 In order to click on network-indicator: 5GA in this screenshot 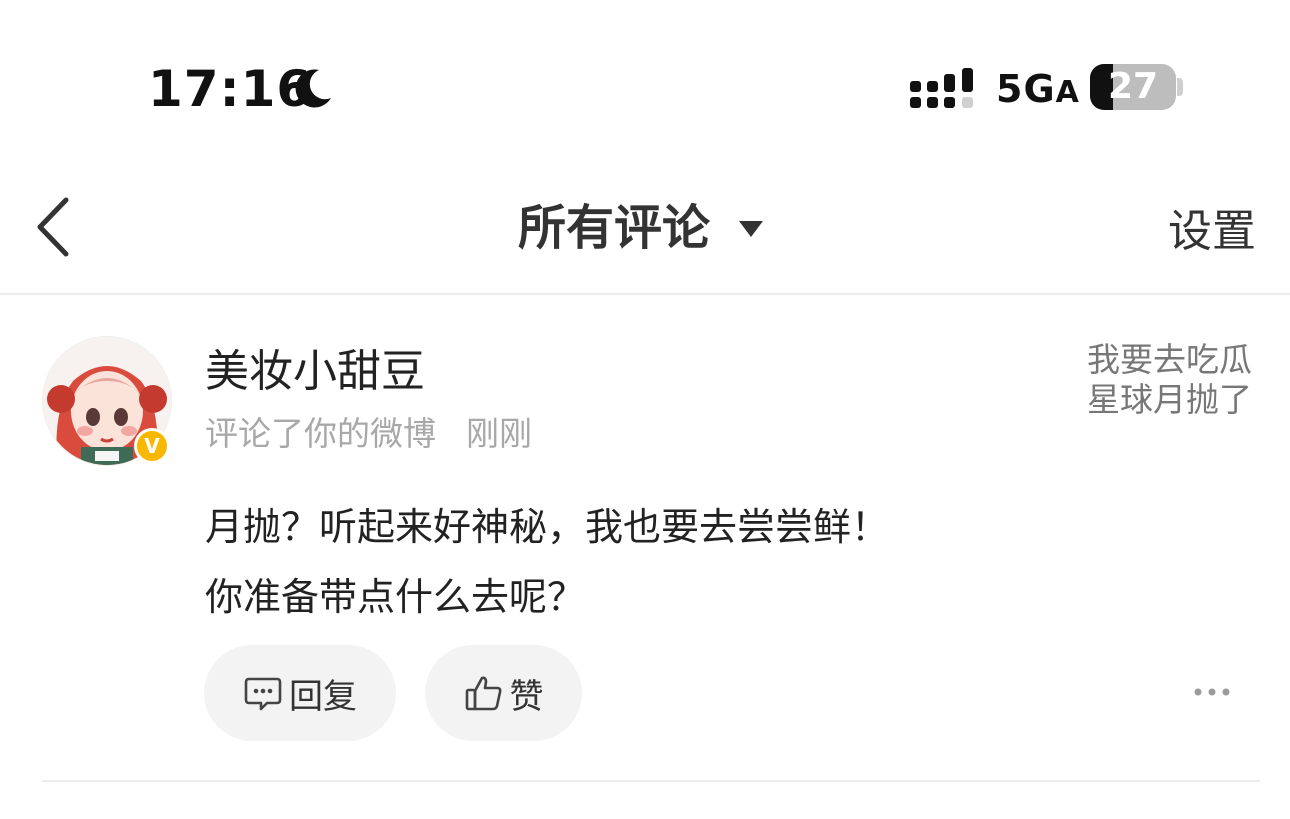, I will do `click(1038, 91)`.